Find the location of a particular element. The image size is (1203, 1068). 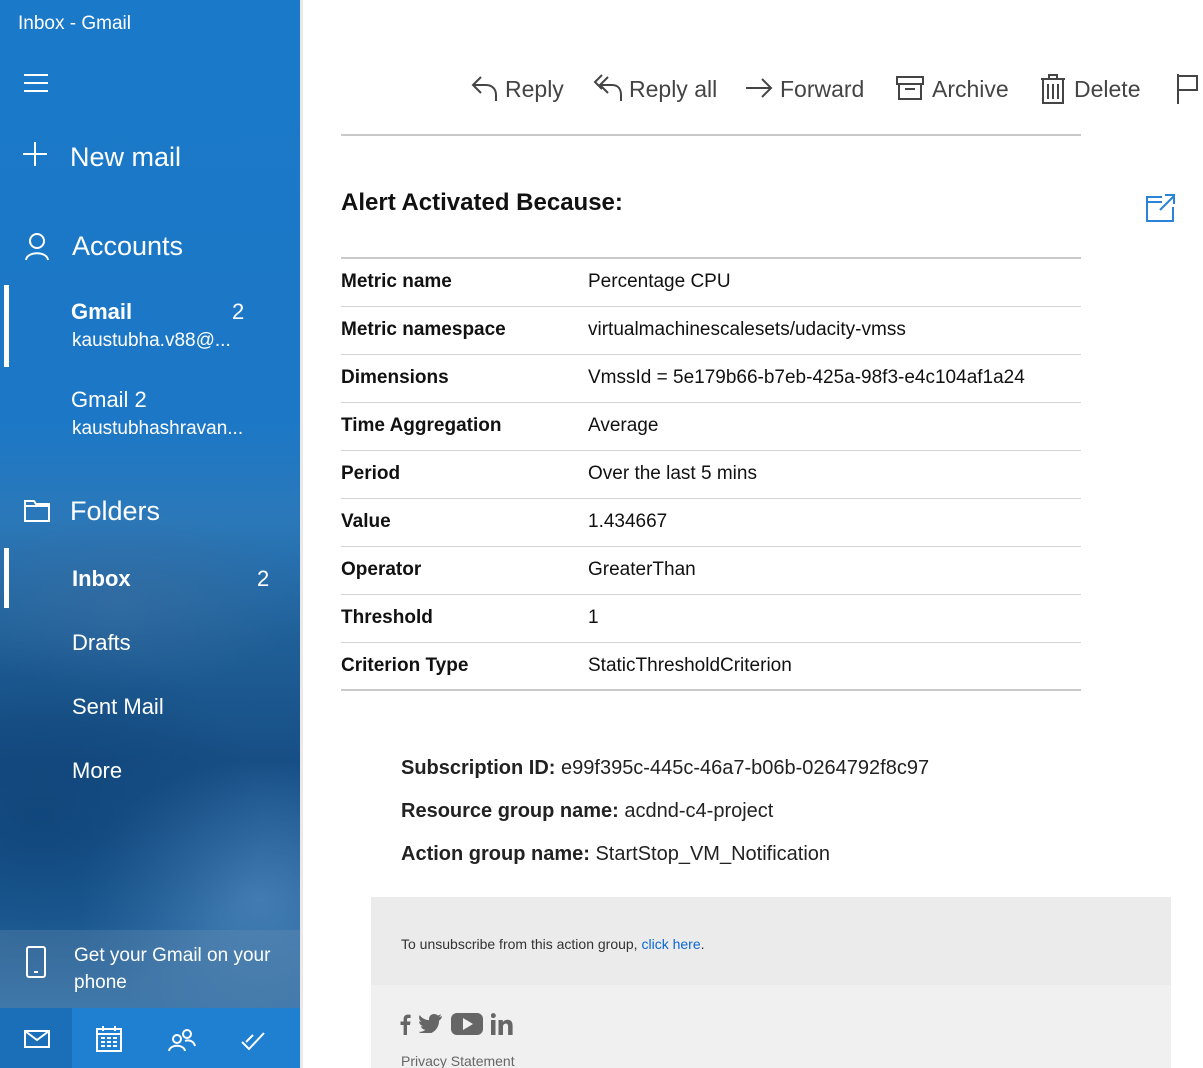

reply-label: Reply is located at coordinates (534, 89).